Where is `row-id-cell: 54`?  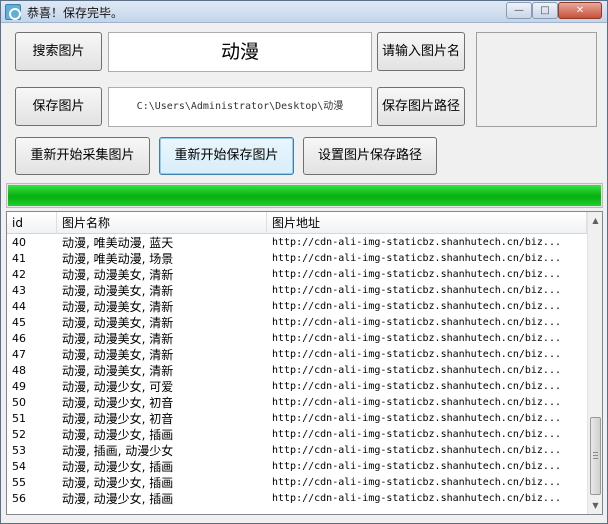 row-id-cell: 54 is located at coordinates (19, 466).